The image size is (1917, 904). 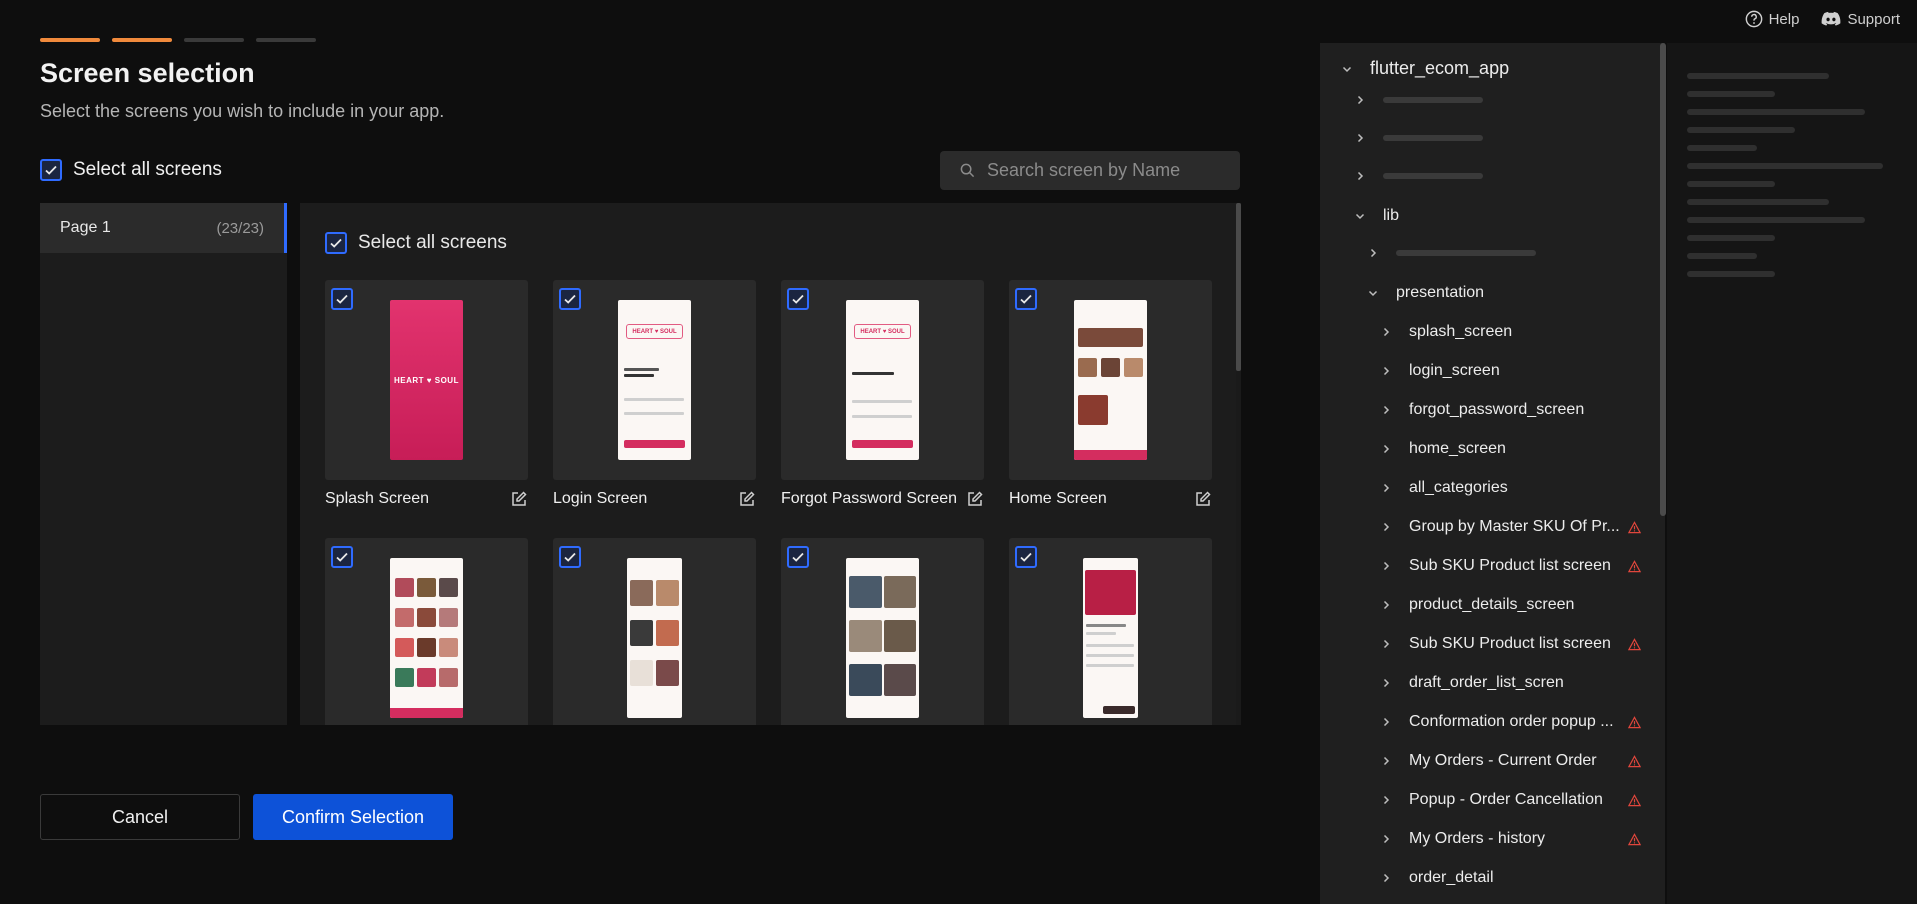 I want to click on screen-label: Forgot Password Screen, so click(x=869, y=498).